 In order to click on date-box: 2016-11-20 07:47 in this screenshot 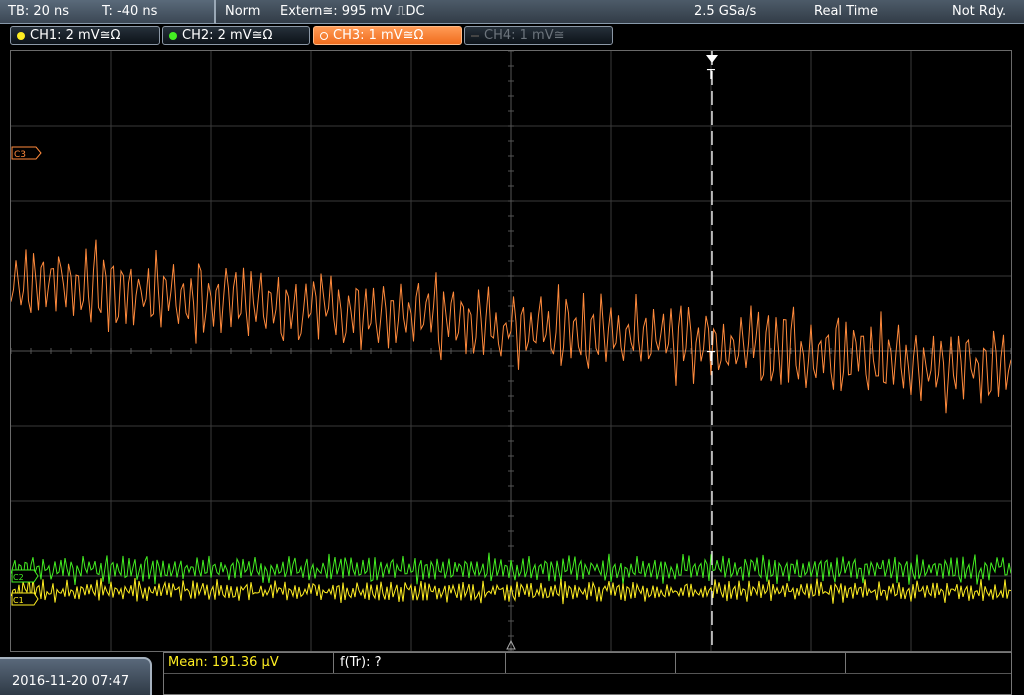, I will do `click(76, 676)`.